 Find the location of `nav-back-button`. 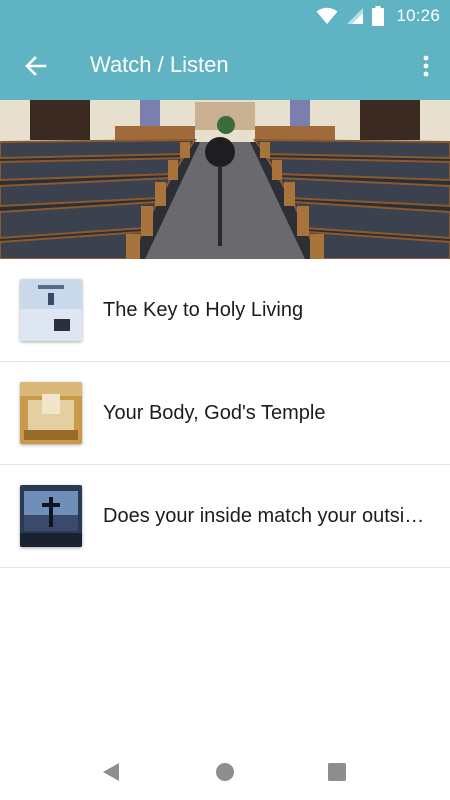

nav-back-button is located at coordinates (111, 772).